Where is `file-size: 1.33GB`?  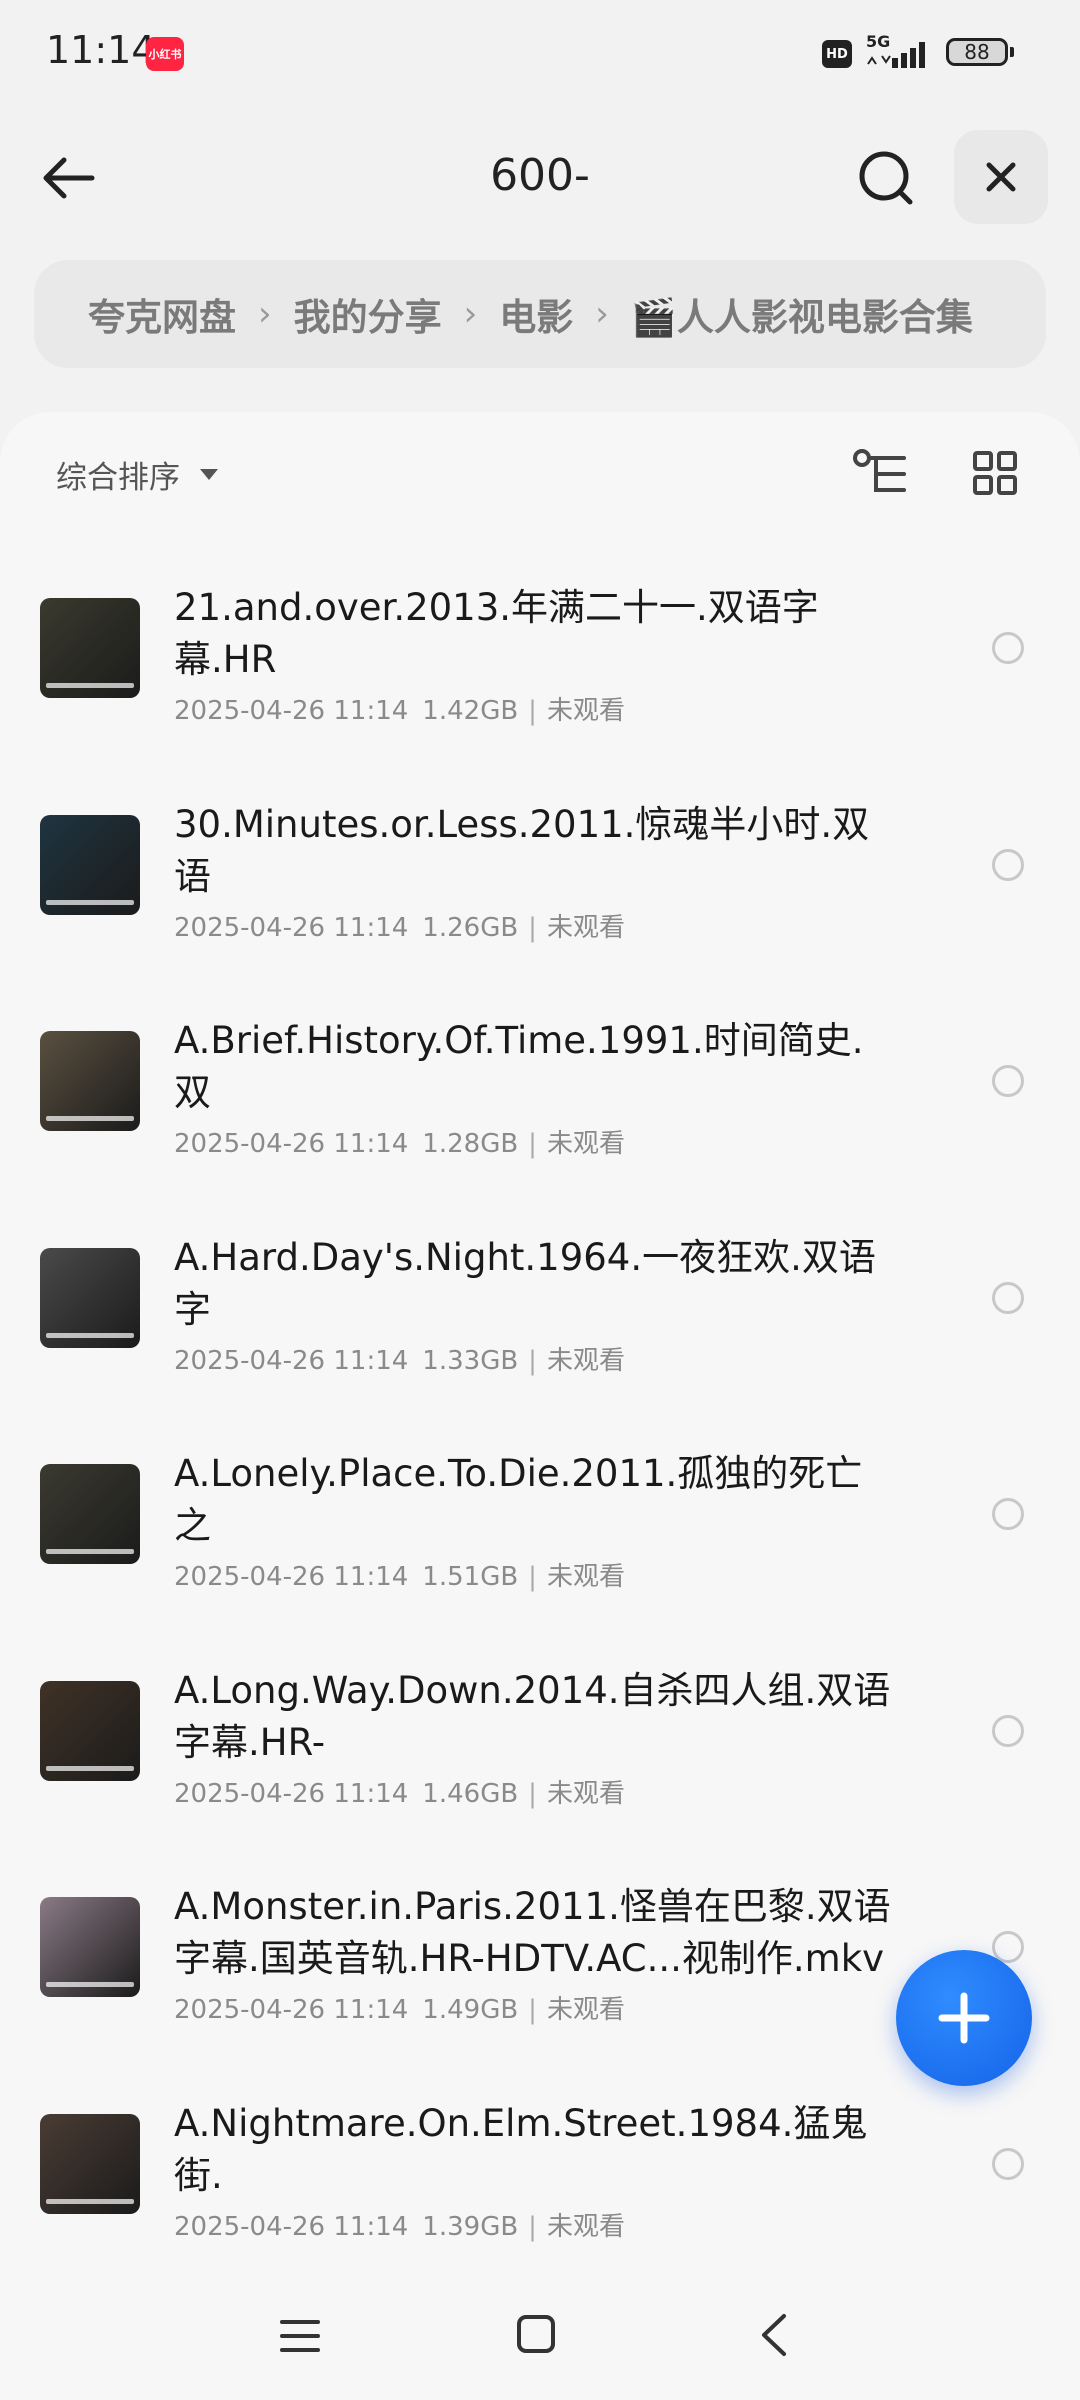
file-size: 1.33GB is located at coordinates (470, 1360).